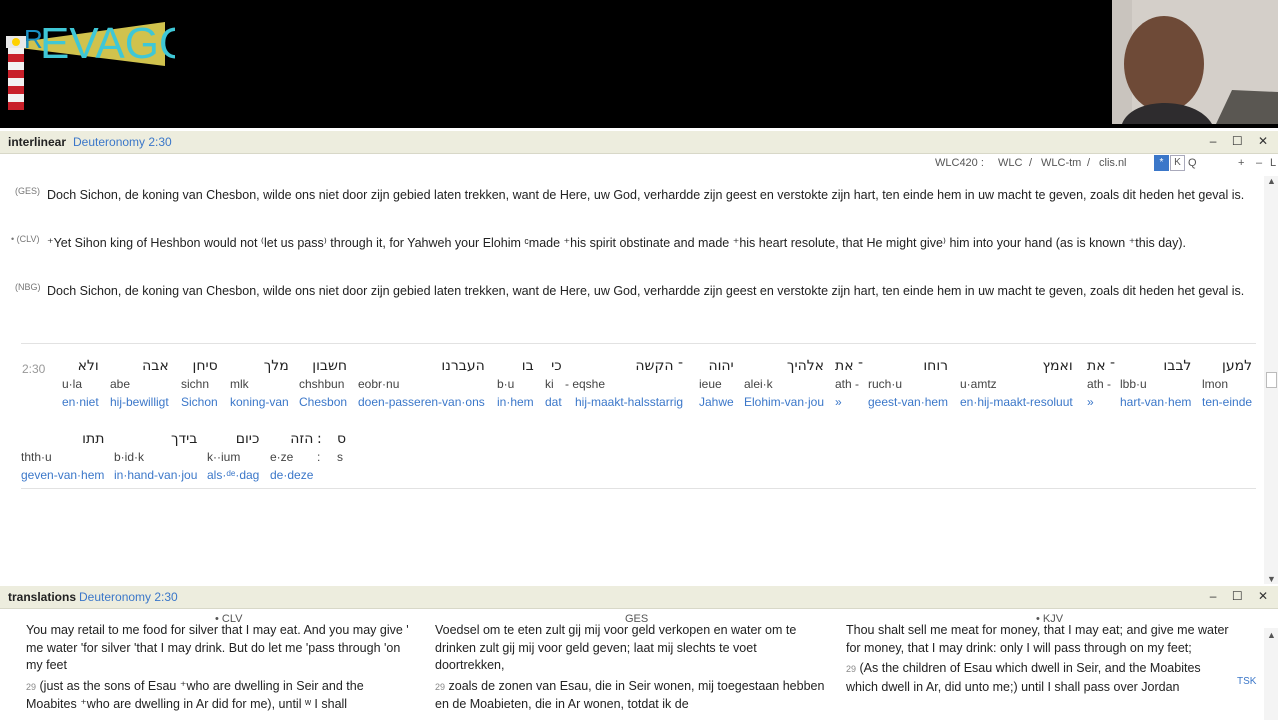 Image resolution: width=1278 pixels, height=720 pixels. I want to click on gloss: doen-passeren-van·ons, so click(421, 402).